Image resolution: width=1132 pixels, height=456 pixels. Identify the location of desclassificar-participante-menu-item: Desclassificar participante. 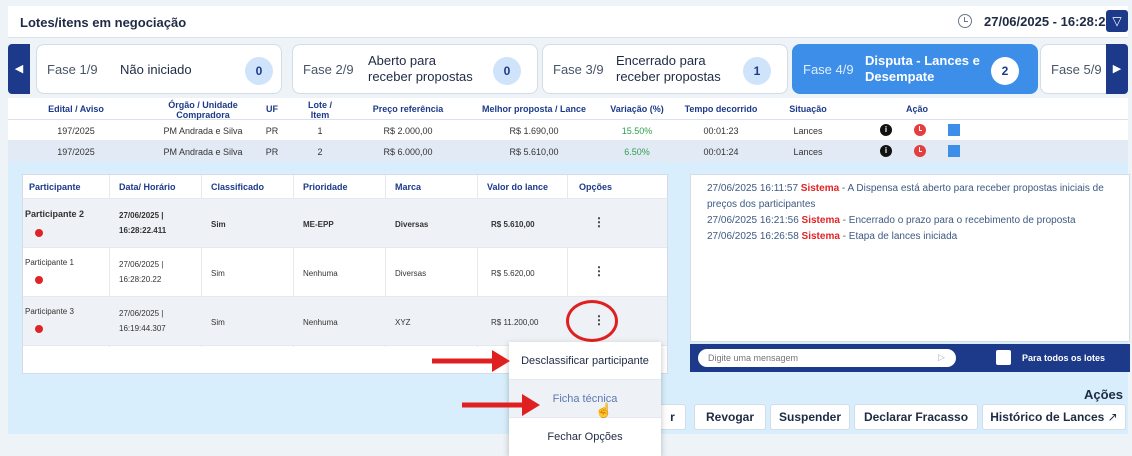
(585, 361).